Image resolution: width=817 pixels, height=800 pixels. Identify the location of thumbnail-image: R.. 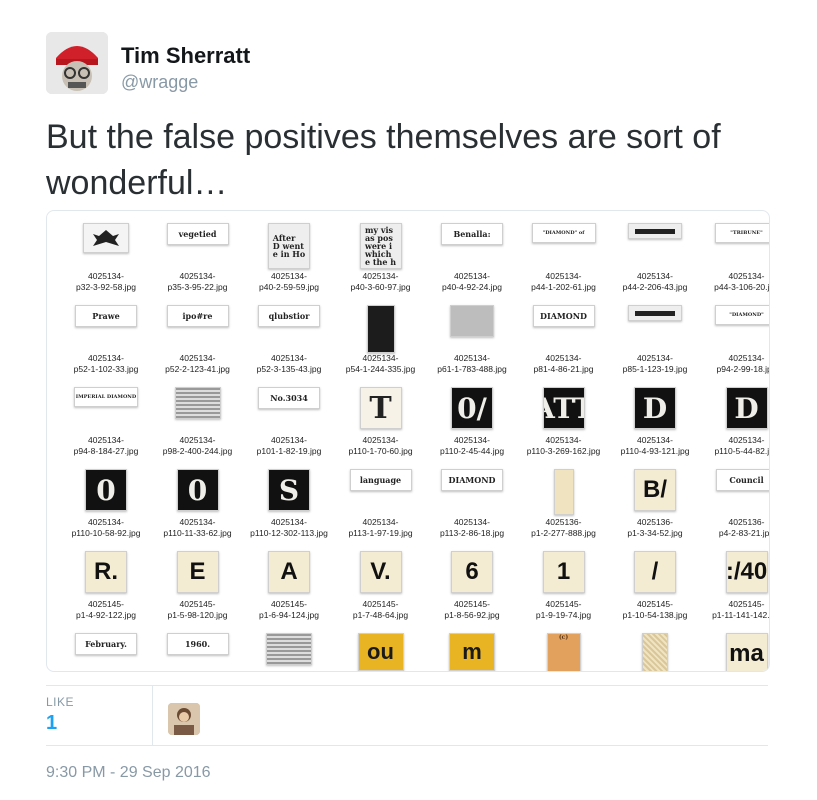
(106, 572).